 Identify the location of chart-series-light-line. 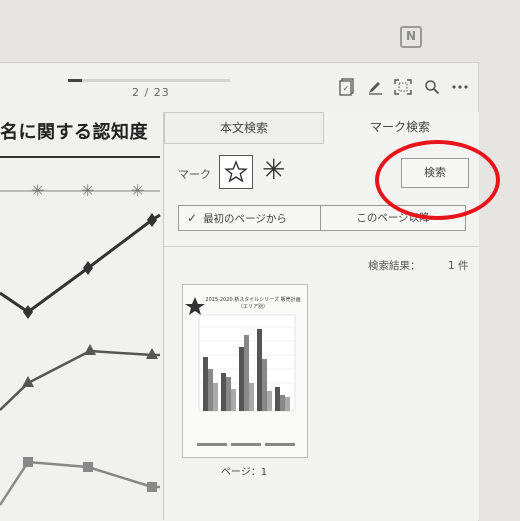
(80, 483).